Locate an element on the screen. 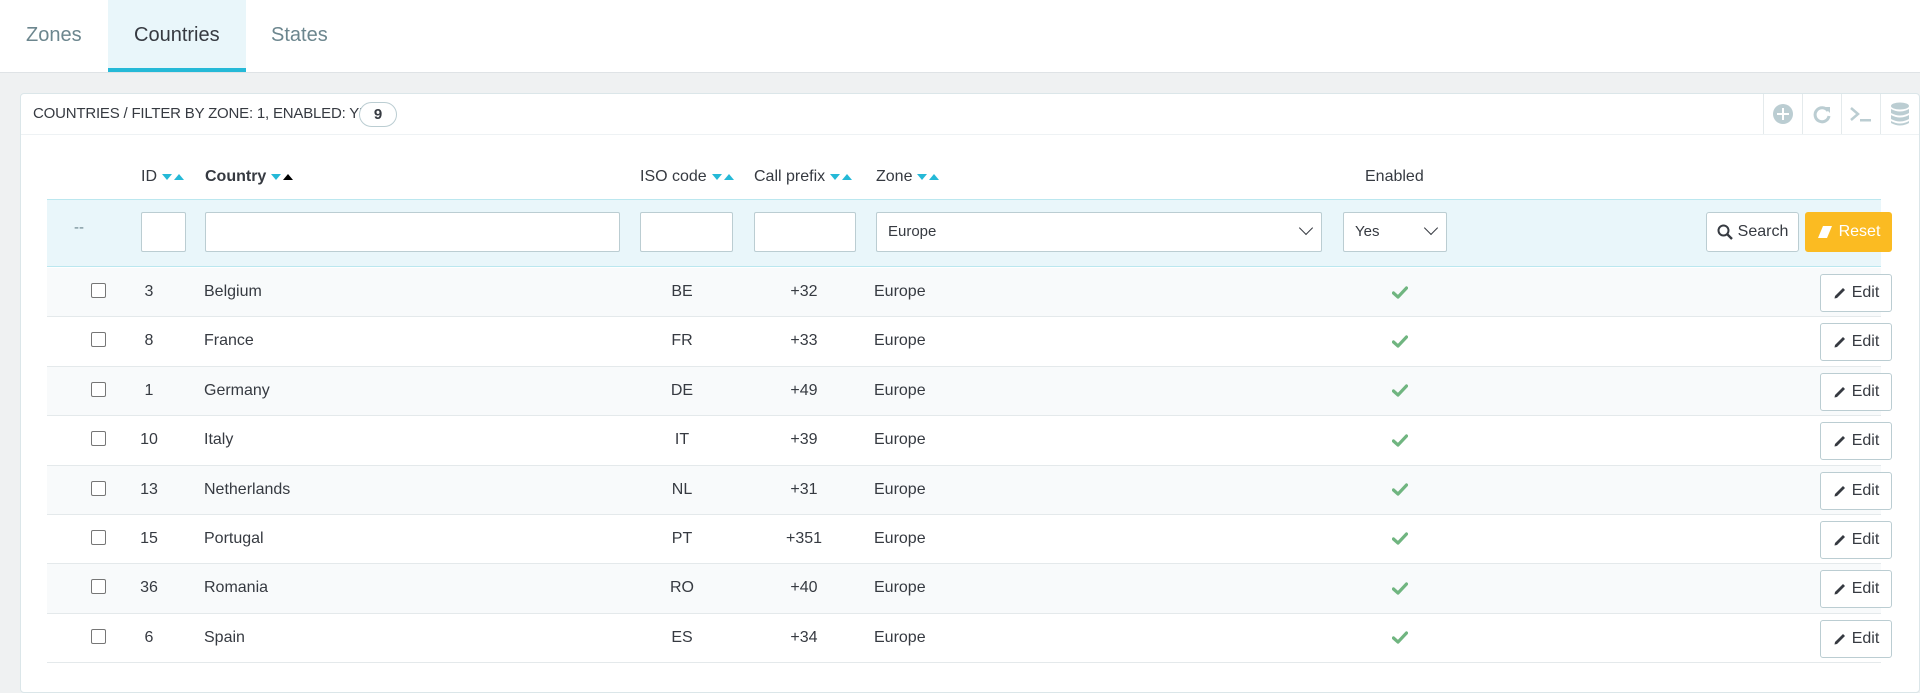 The width and height of the screenshot is (1920, 693). table-row: 1 Germany DE +49 Europe Edit is located at coordinates (969, 391).